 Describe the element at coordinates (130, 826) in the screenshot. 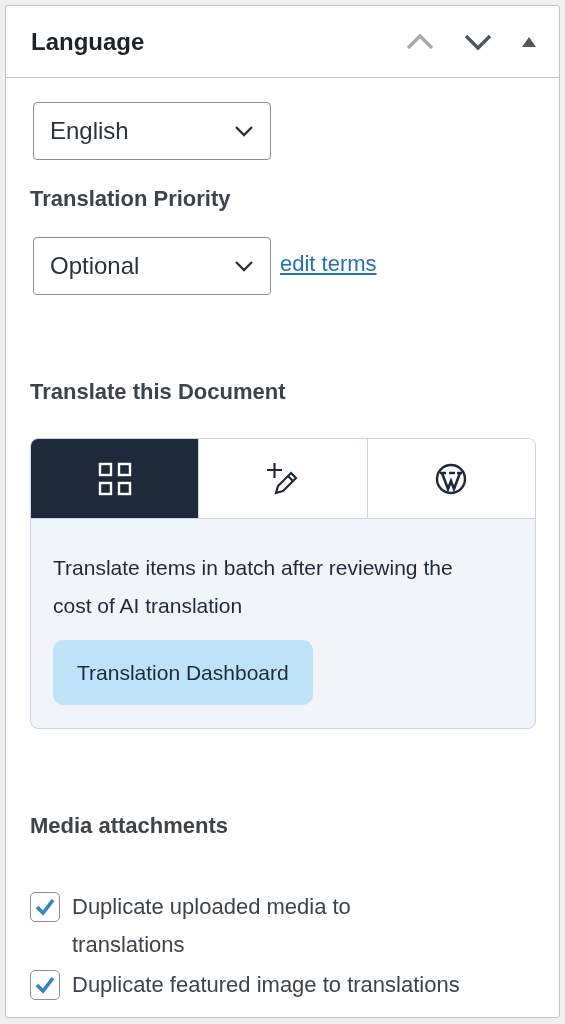

I see `section-heading: Media attachments` at that location.